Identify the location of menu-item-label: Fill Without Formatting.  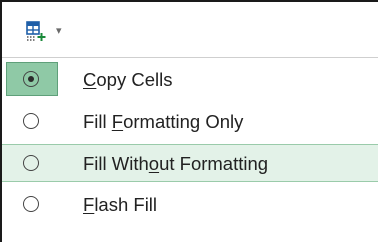
(176, 163).